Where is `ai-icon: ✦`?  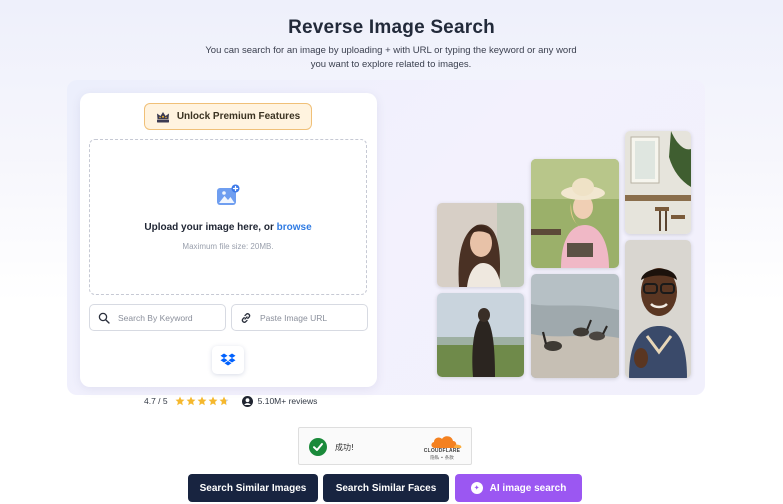 ai-icon: ✦ is located at coordinates (476, 488).